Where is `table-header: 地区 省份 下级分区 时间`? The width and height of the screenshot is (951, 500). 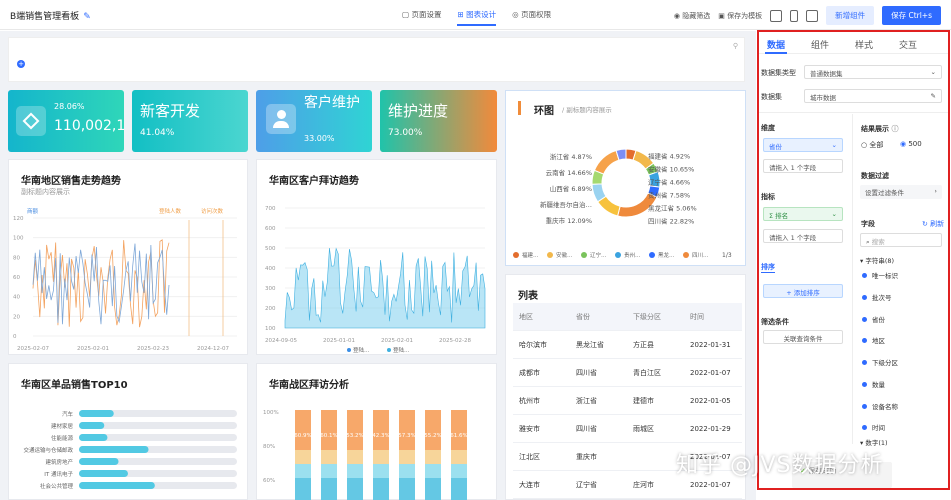 table-header: 地区 省份 下级分区 时间 is located at coordinates (627, 317).